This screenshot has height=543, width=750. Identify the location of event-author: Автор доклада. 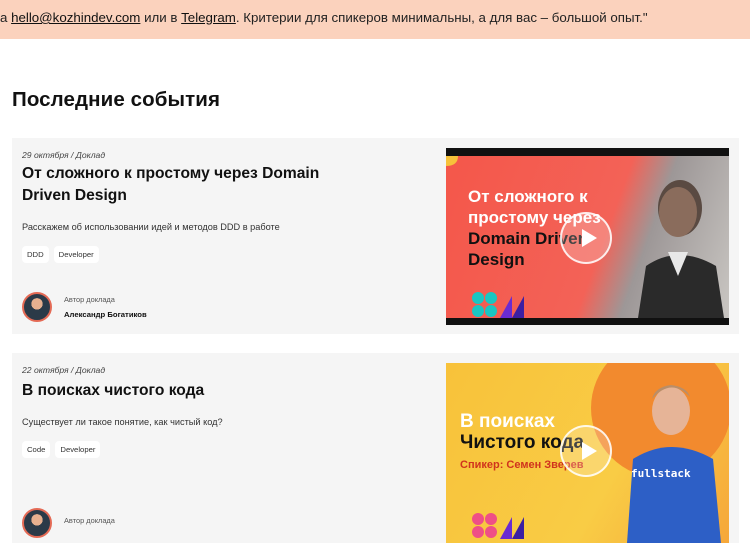
(68, 523).